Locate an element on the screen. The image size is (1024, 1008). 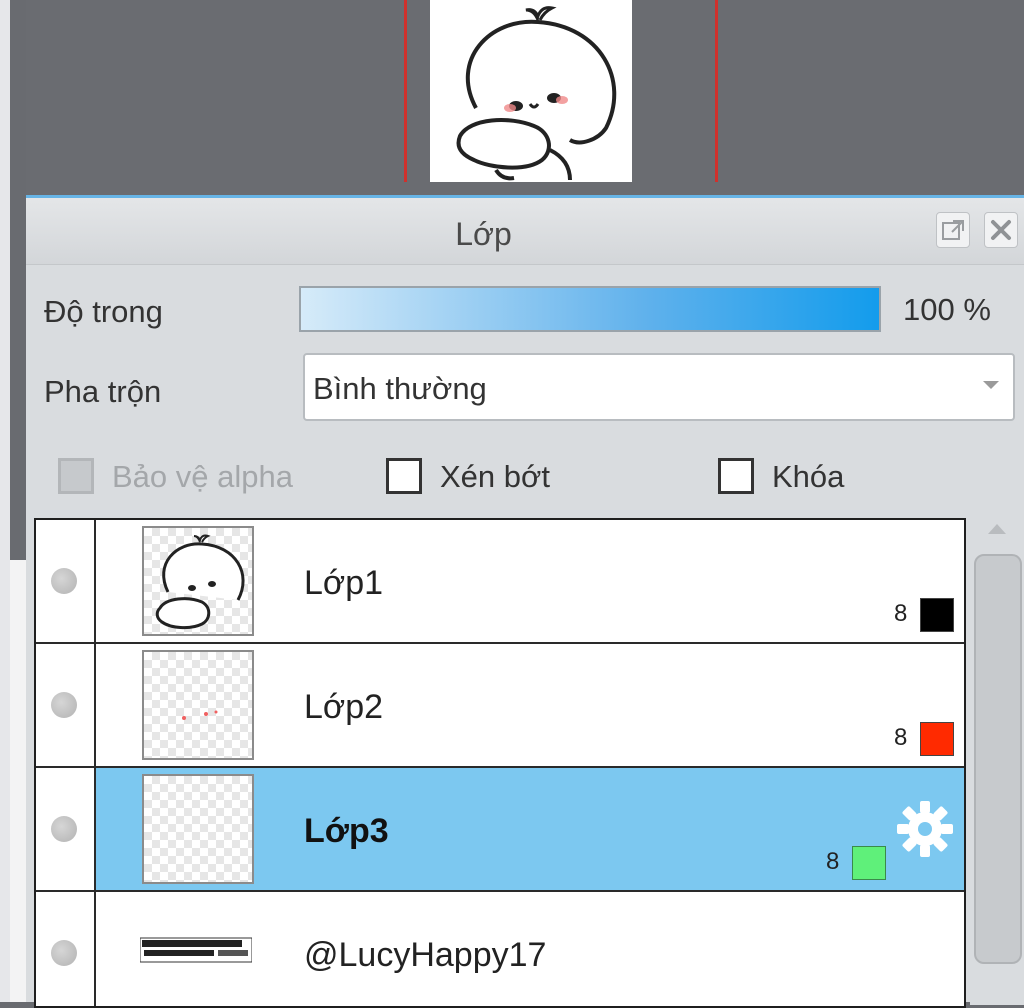
clip-label: Xén bớt is located at coordinates (495, 476).